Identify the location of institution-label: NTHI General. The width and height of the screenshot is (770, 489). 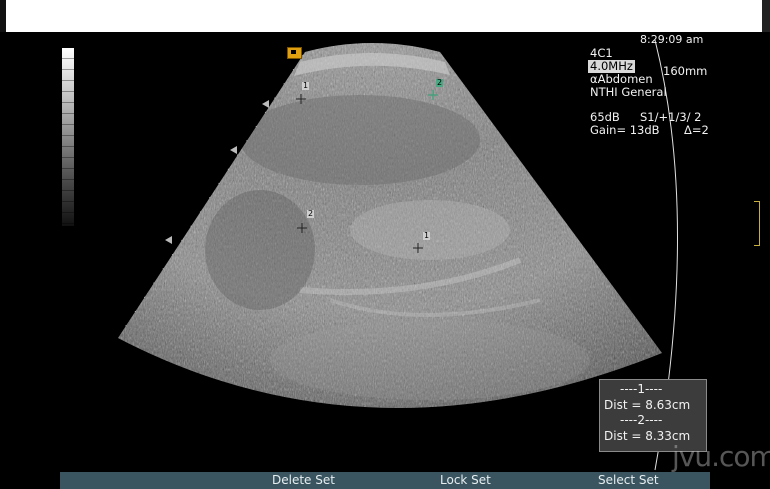
(628, 92).